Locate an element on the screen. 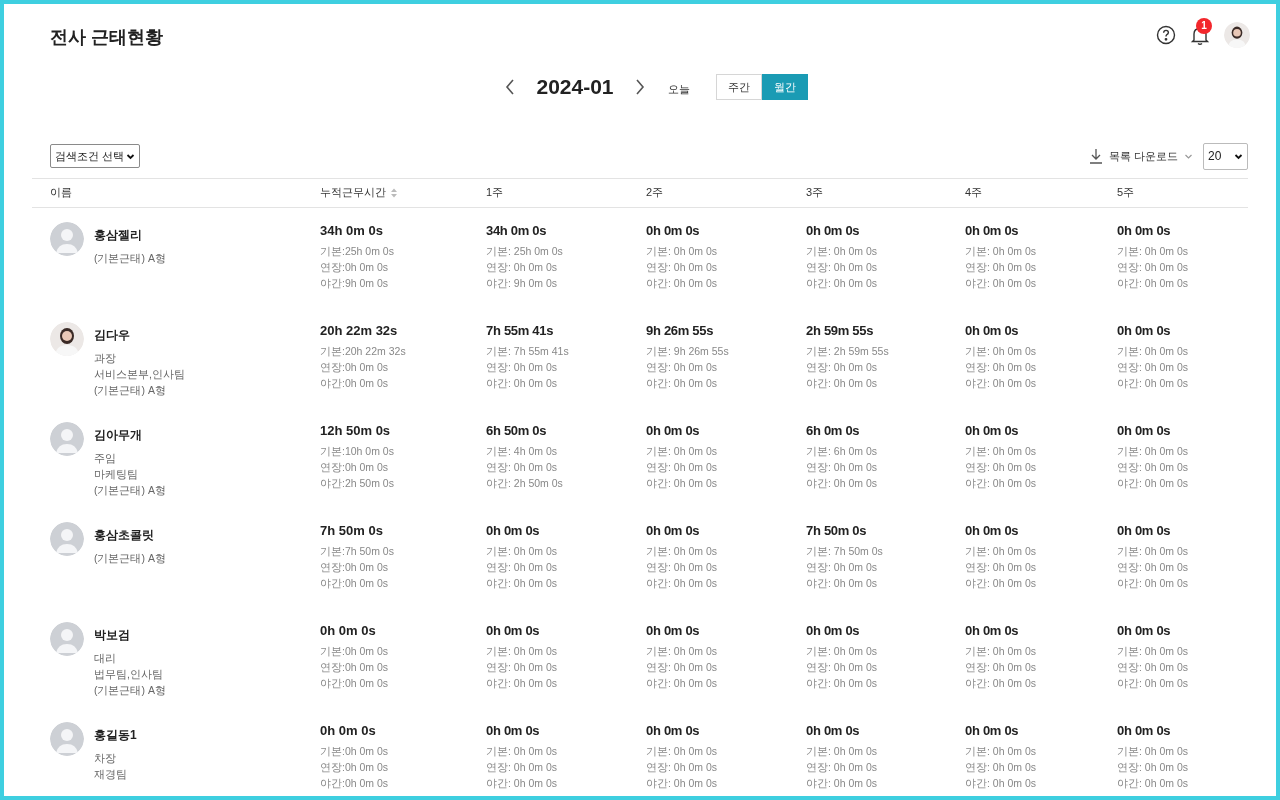 This screenshot has width=1280, height=800. employee-info: 재경팀 is located at coordinates (111, 774).